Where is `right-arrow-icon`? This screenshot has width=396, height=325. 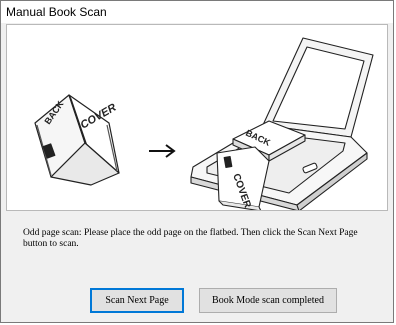
right-arrow-icon is located at coordinates (162, 151).